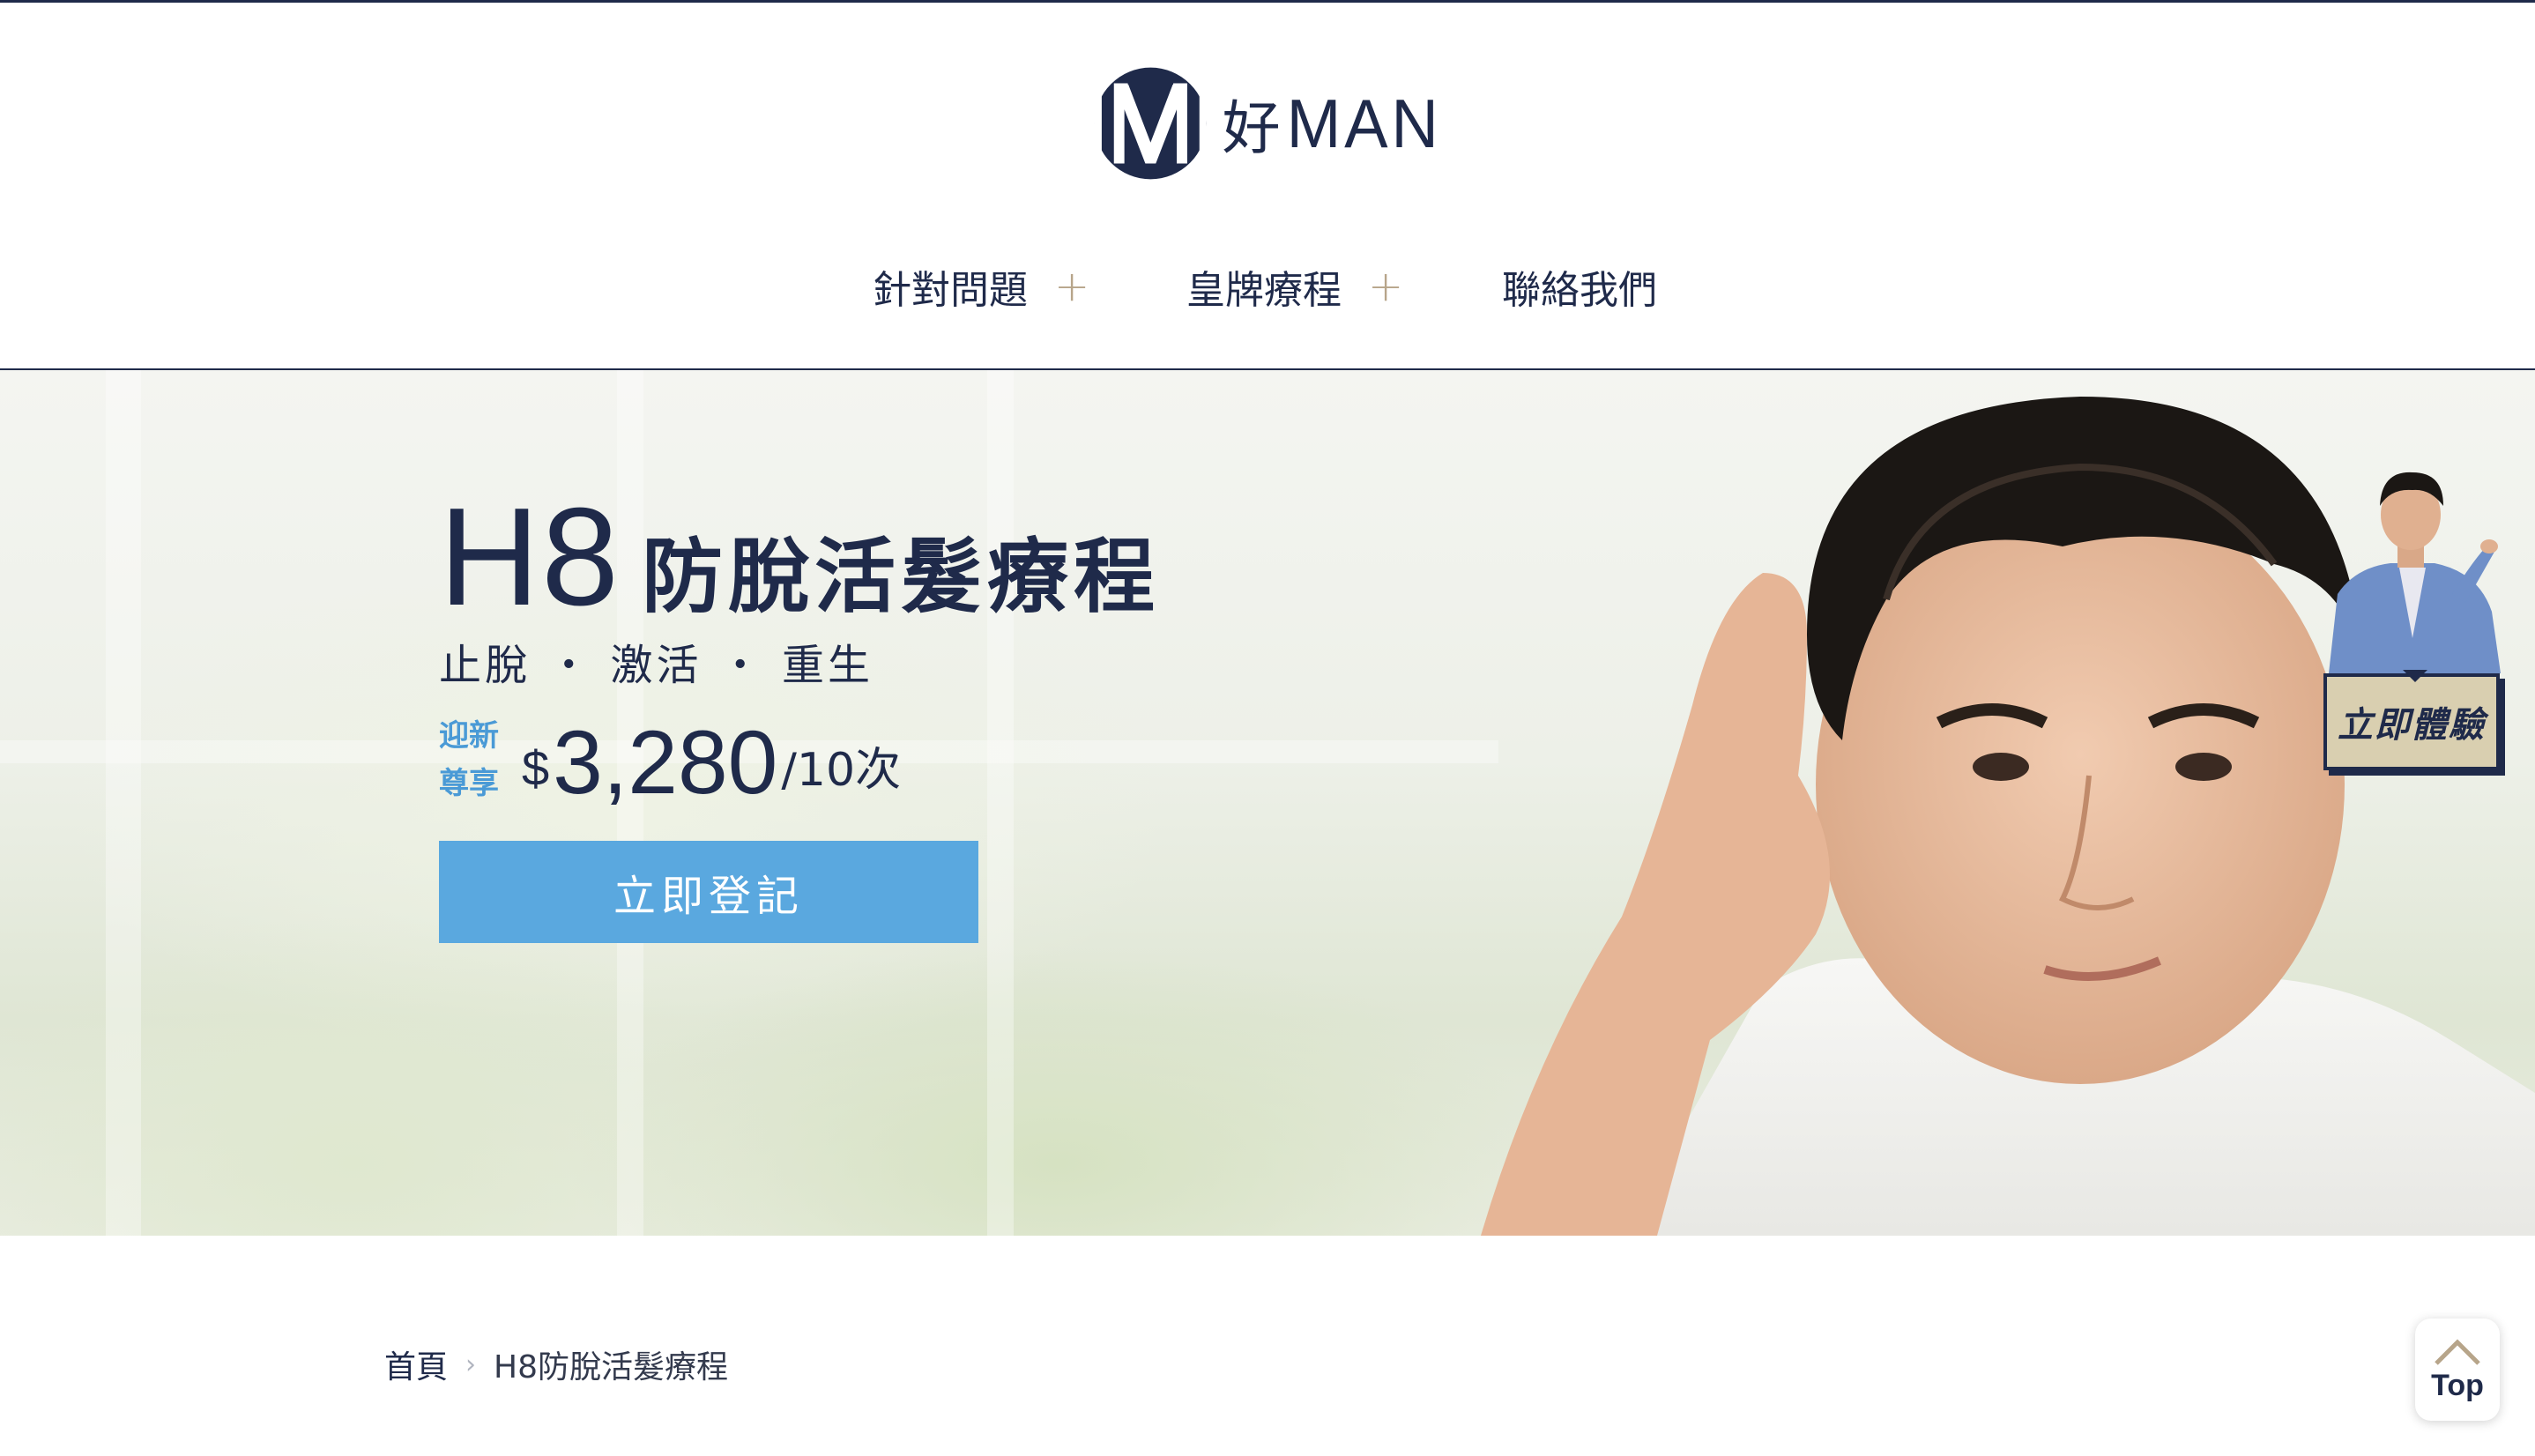 This screenshot has width=2535, height=1456. What do you see at coordinates (900, 577) in the screenshot?
I see `hero-title-zh: 防脫活髮療程` at bounding box center [900, 577].